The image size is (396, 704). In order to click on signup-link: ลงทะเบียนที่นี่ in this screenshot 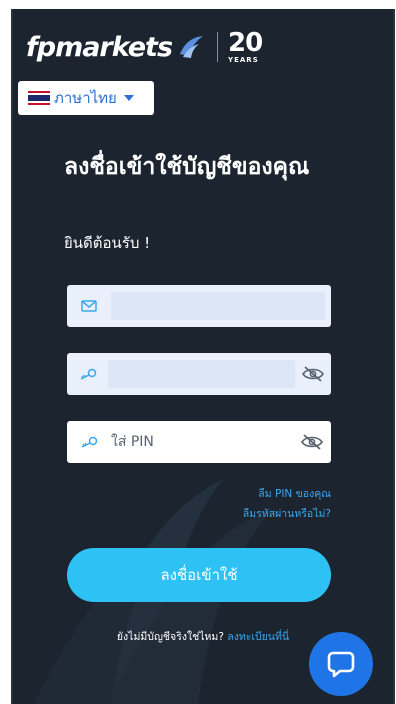, I will do `click(258, 637)`.